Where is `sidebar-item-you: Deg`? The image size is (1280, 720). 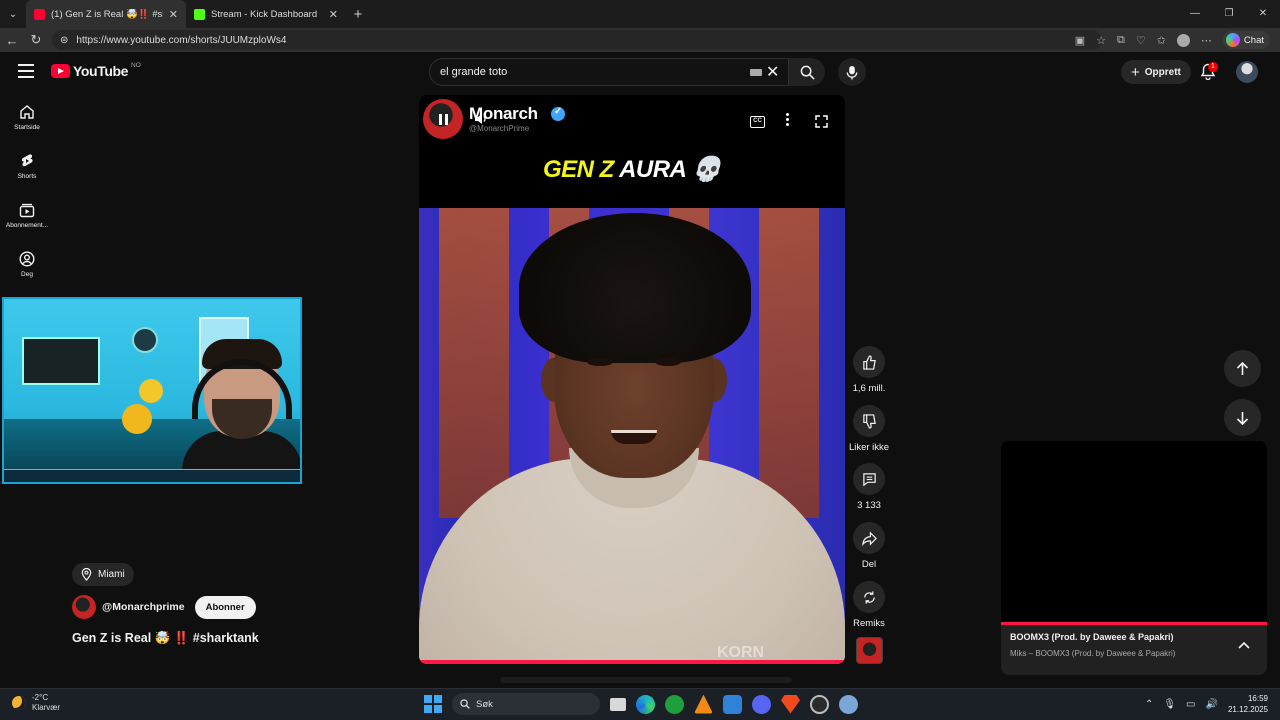
sidebar-item-you: Deg is located at coordinates (27, 264).